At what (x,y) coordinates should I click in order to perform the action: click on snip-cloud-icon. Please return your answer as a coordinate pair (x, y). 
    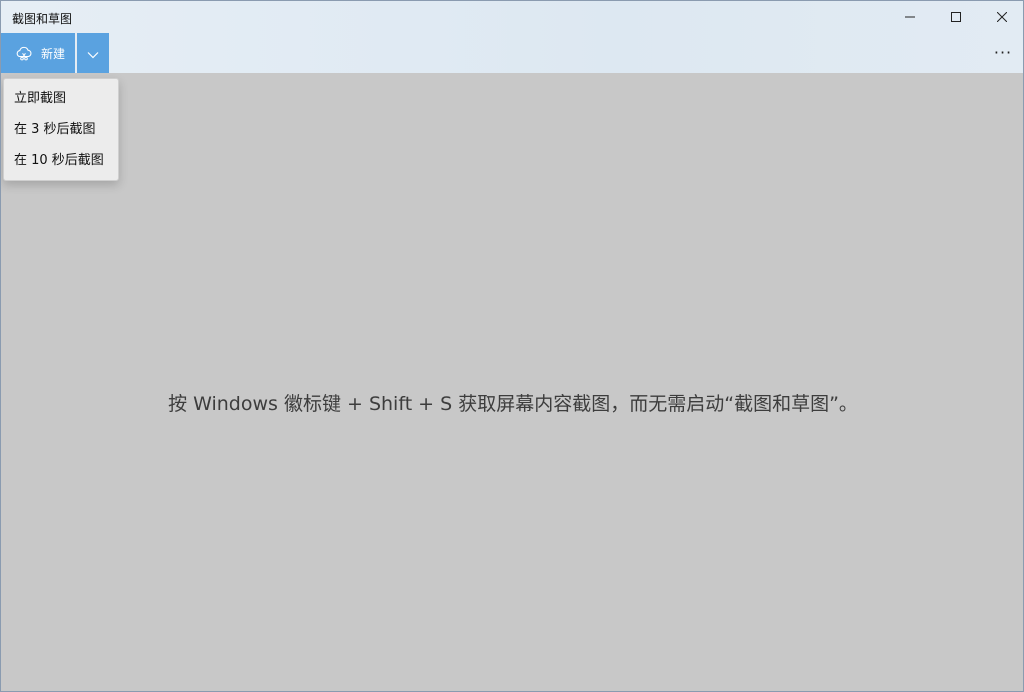
    Looking at the image, I should click on (24, 53).